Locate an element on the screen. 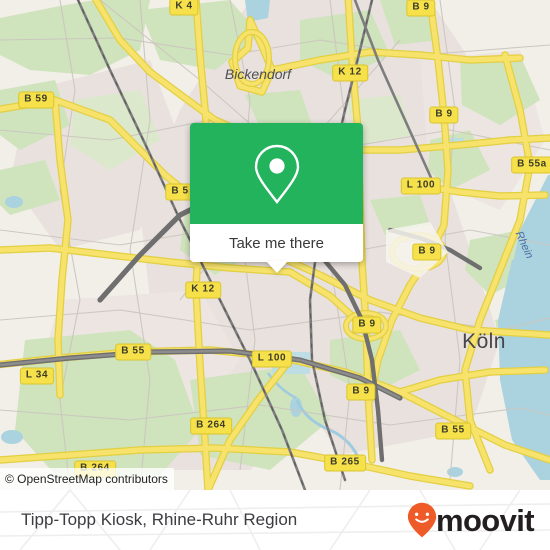 This screenshot has width=550, height=550. location-callout-card: Take me there is located at coordinates (276, 198).